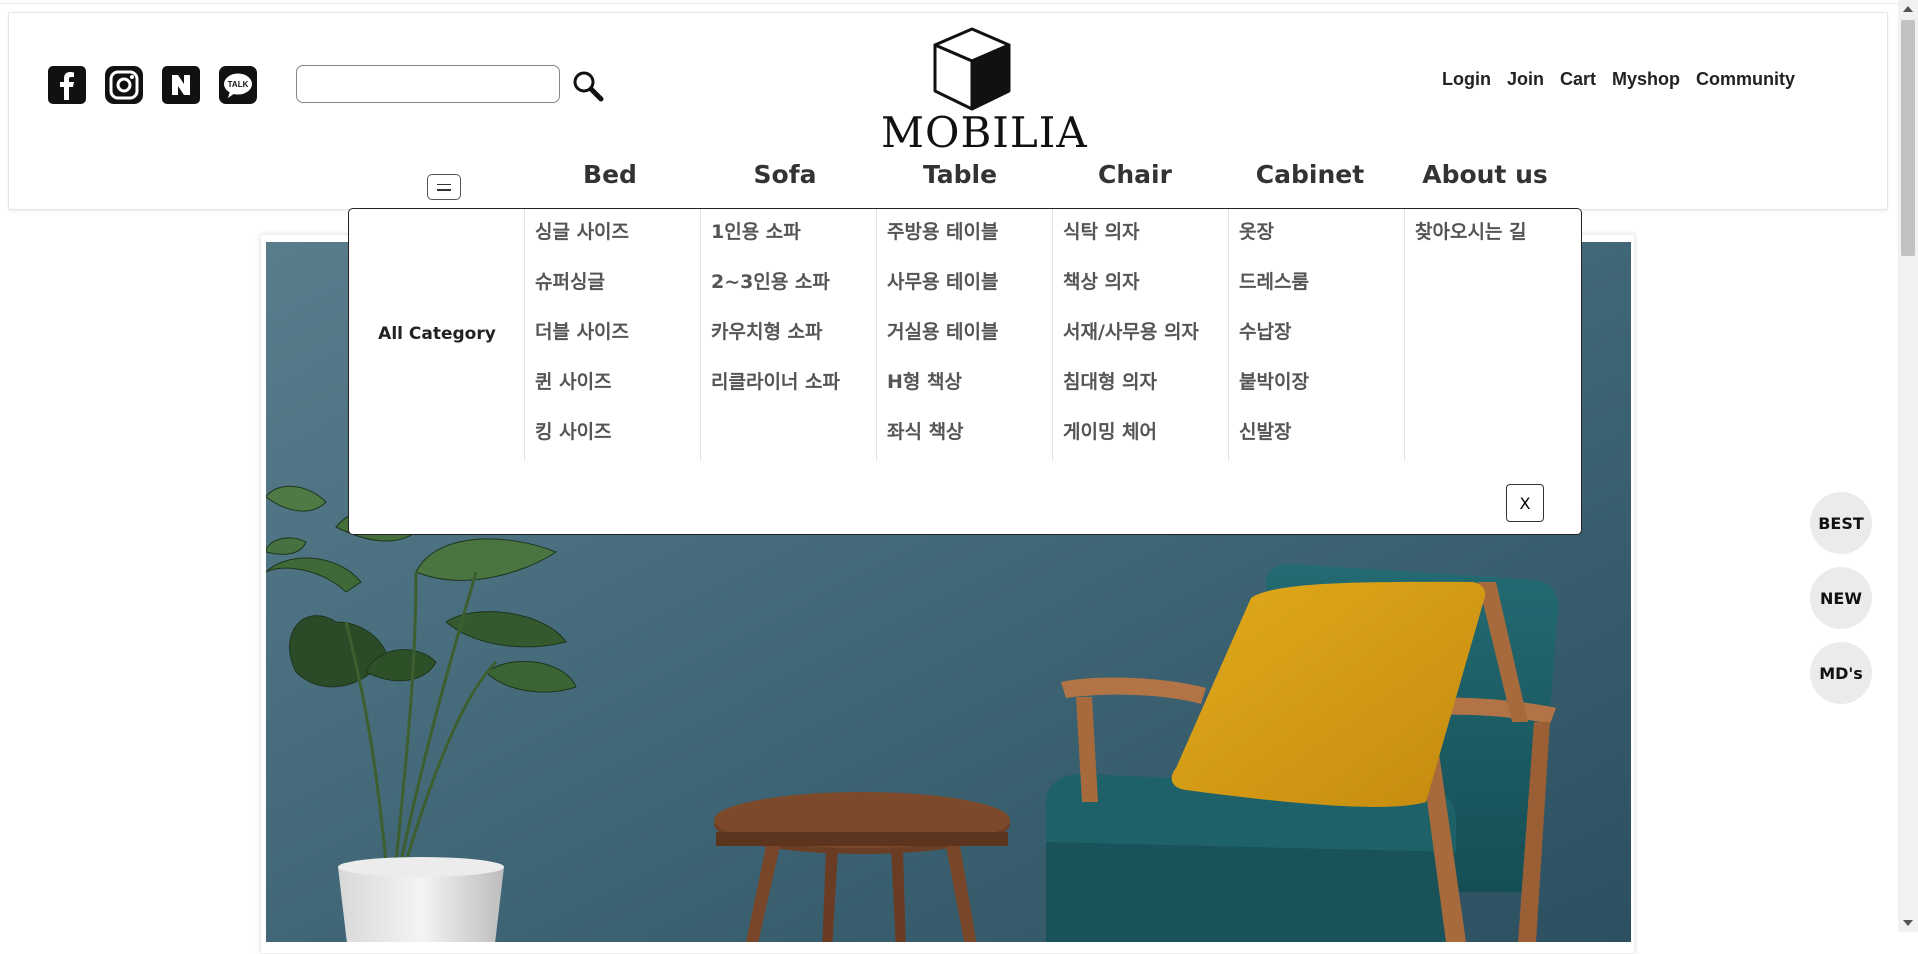  I want to click on submenu-item: 2~3인용 소파, so click(793, 284).